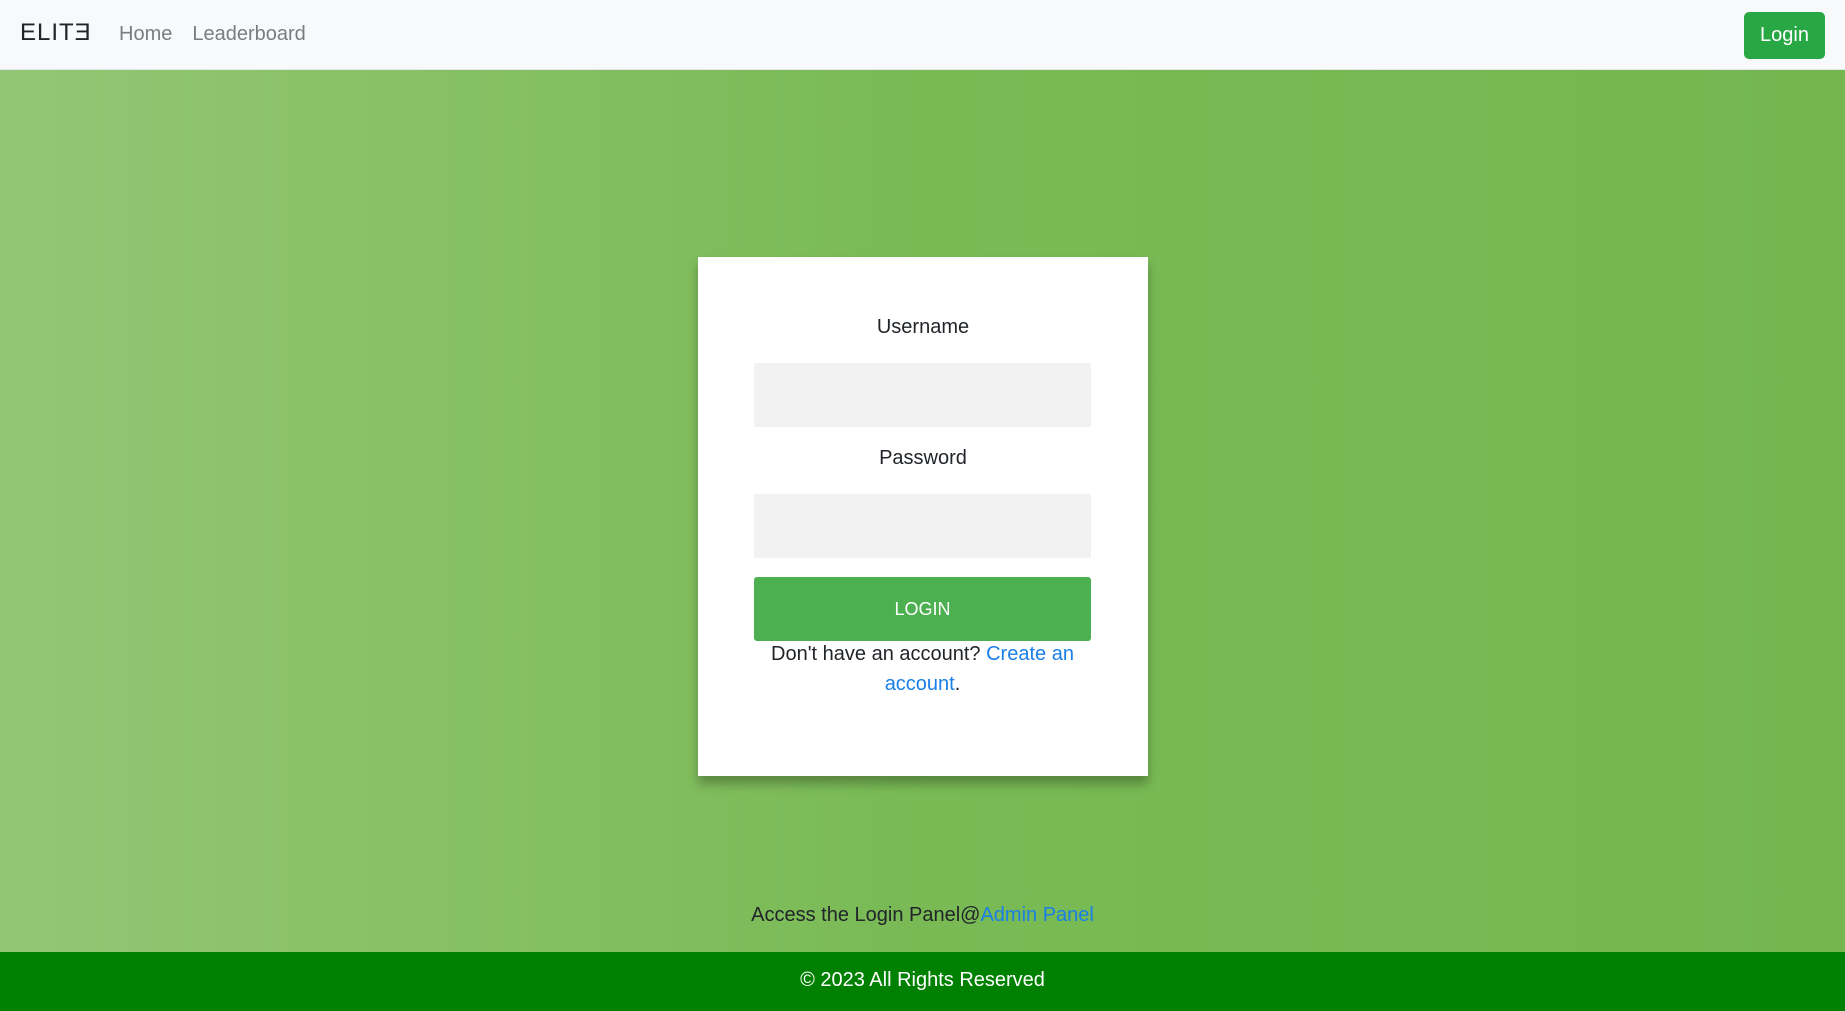  Describe the element at coordinates (56, 33) in the screenshot. I see `brand-logo: ELITƎ` at that location.